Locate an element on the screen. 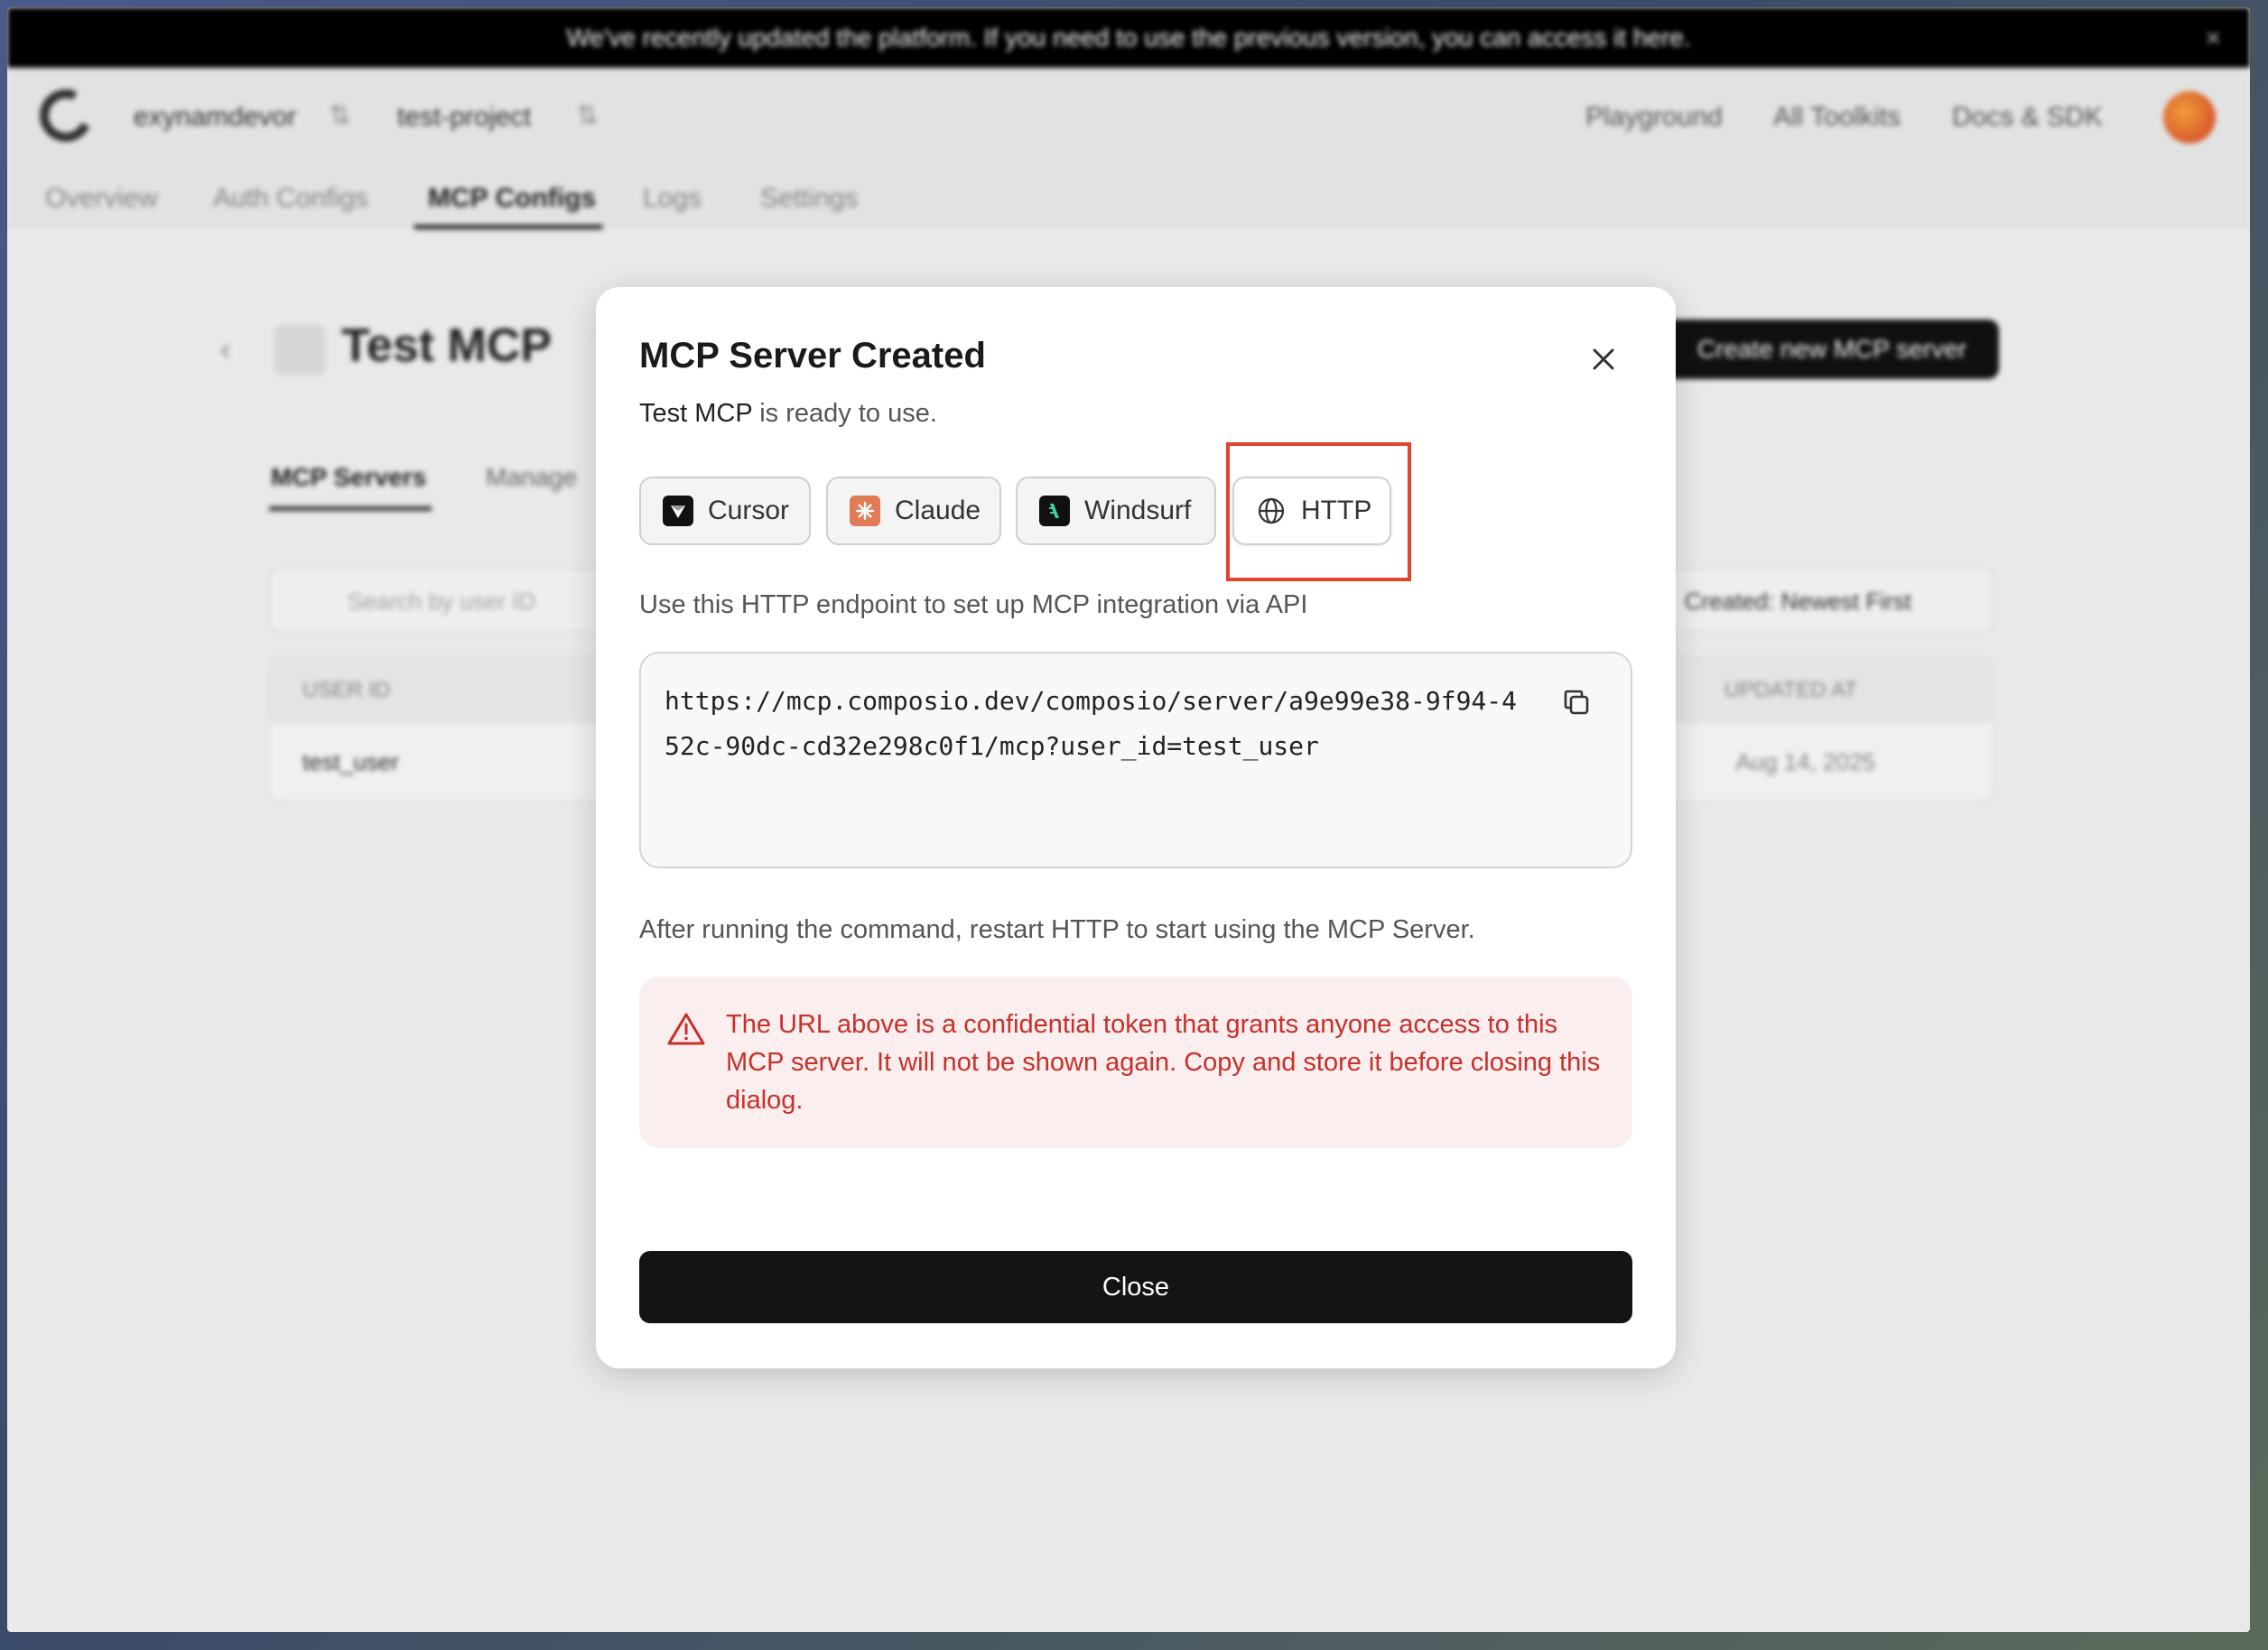 Image resolution: width=2268 pixels, height=1650 pixels. client-windsurf-button: Windsurf is located at coordinates (1116, 511).